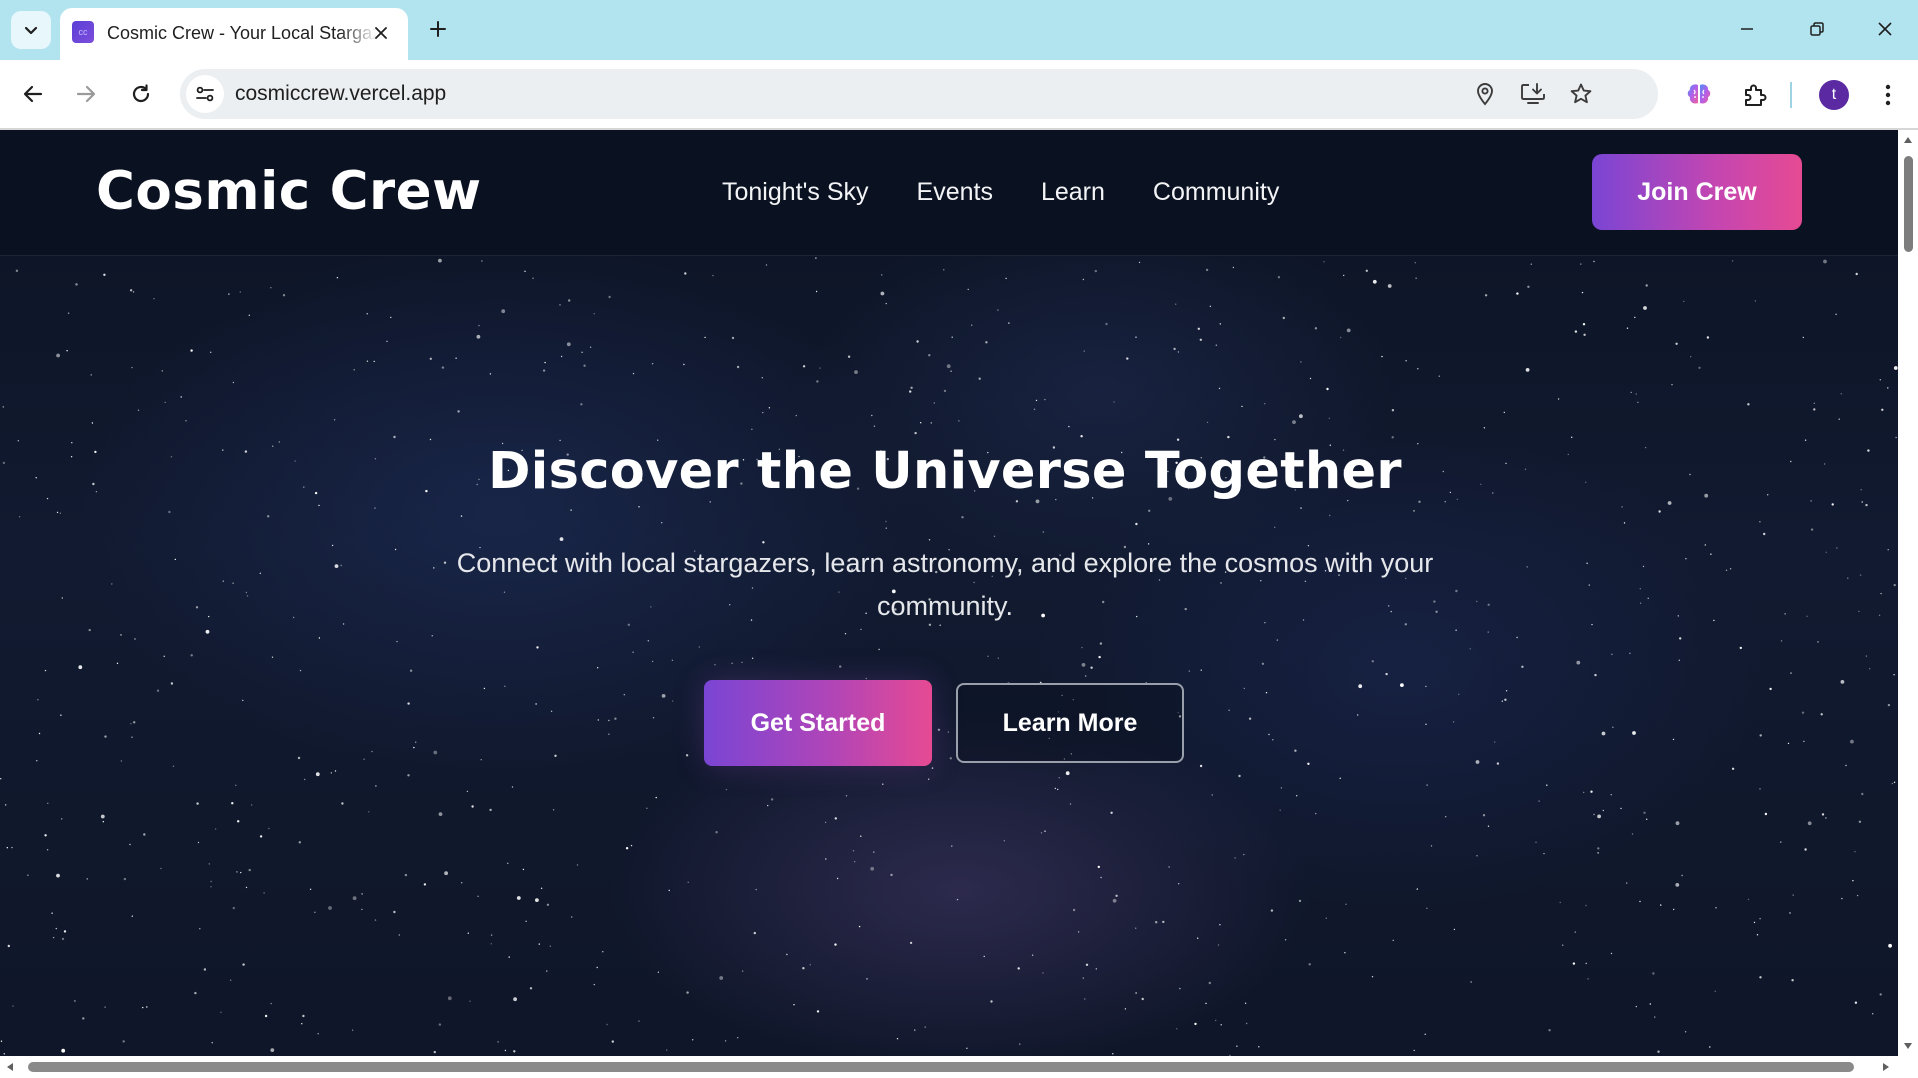  Describe the element at coordinates (685, 94) in the screenshot. I see `url-input` at that location.